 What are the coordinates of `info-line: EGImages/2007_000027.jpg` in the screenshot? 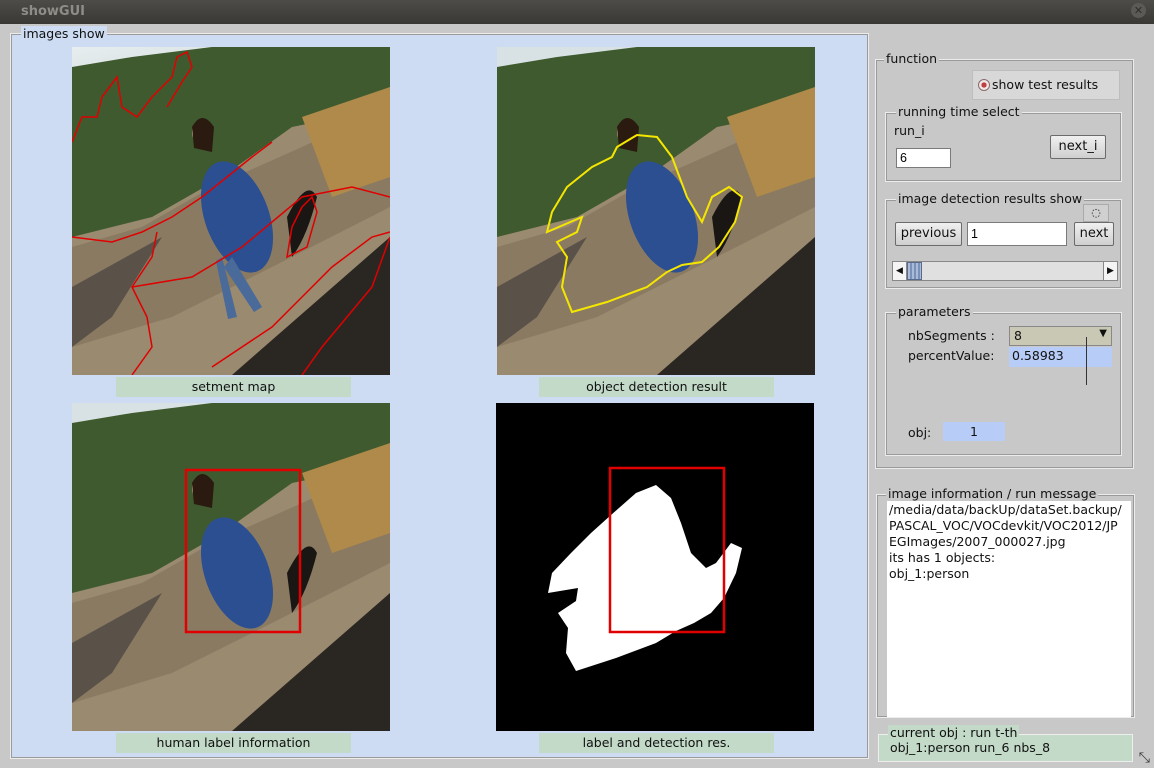 It's located at (977, 541).